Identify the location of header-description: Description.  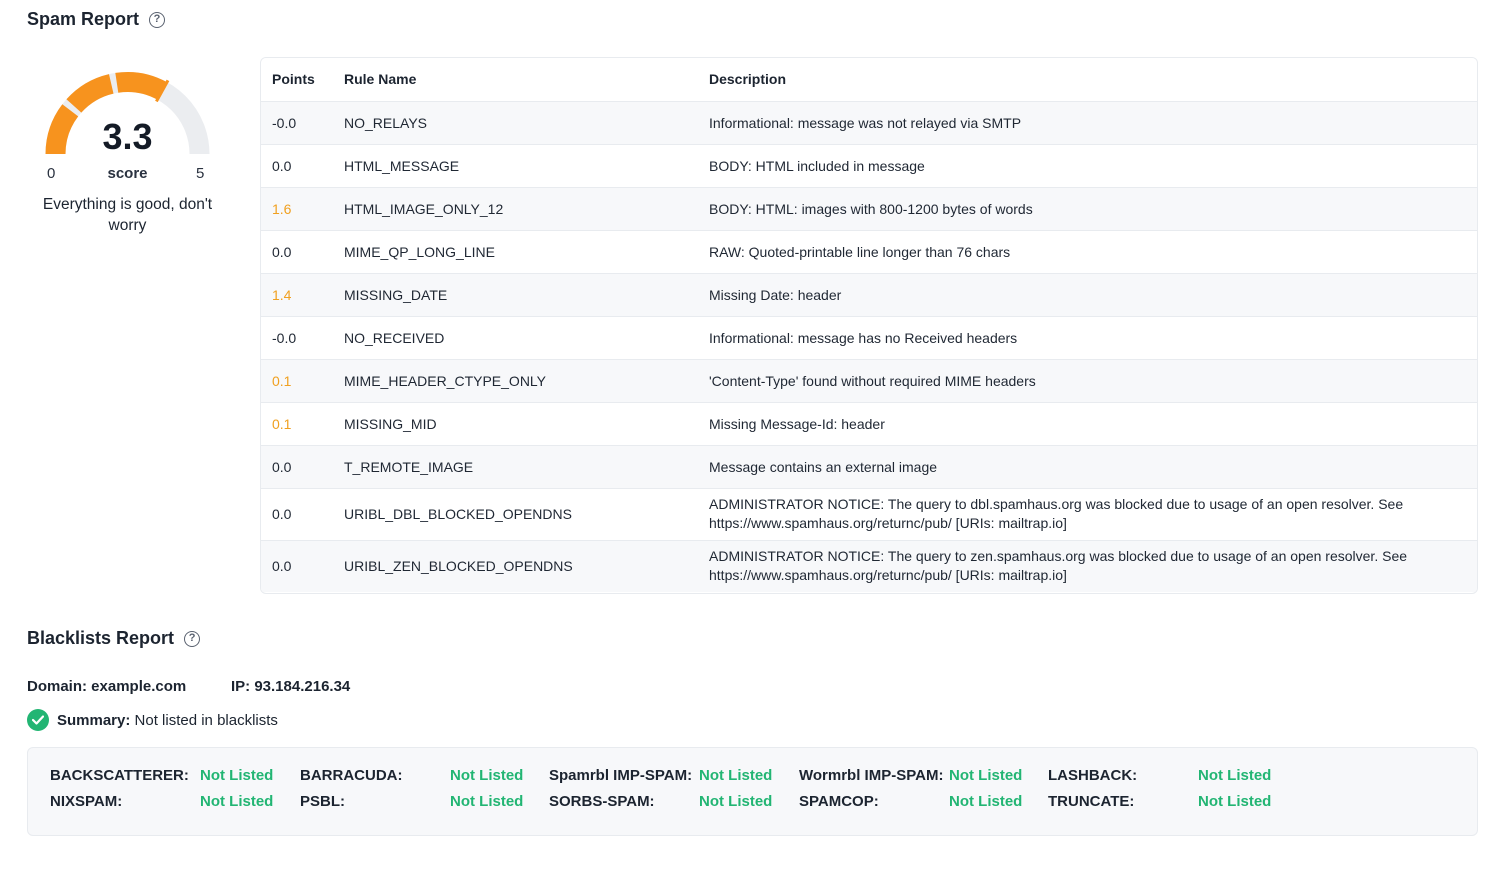
(1087, 80).